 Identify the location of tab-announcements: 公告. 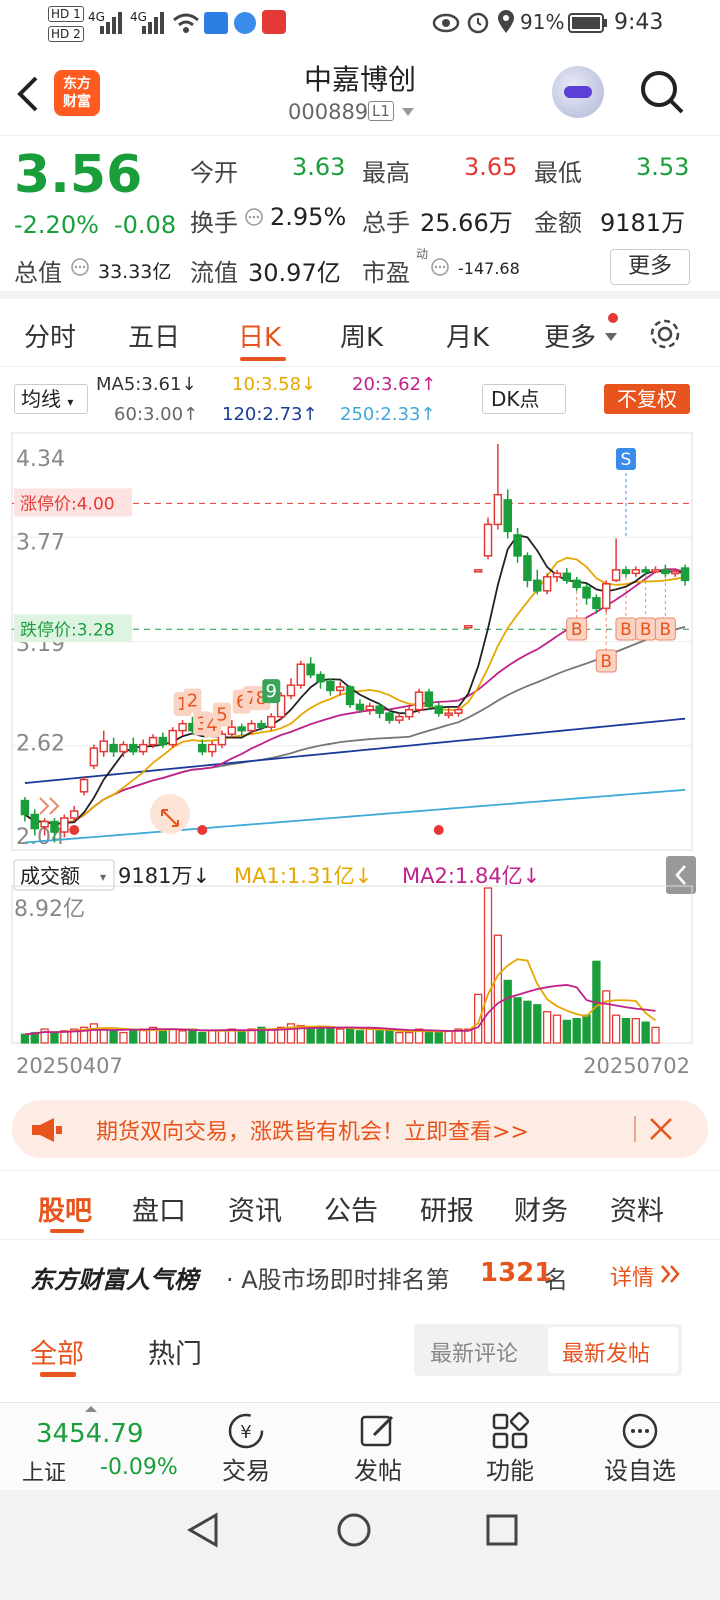
(351, 1208).